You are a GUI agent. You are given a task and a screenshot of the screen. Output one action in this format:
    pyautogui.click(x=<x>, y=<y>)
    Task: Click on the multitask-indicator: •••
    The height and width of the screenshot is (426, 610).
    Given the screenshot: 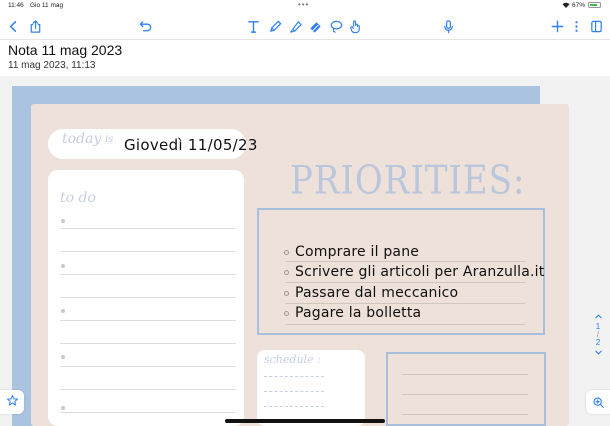 What is the action you would take?
    pyautogui.click(x=303, y=4)
    